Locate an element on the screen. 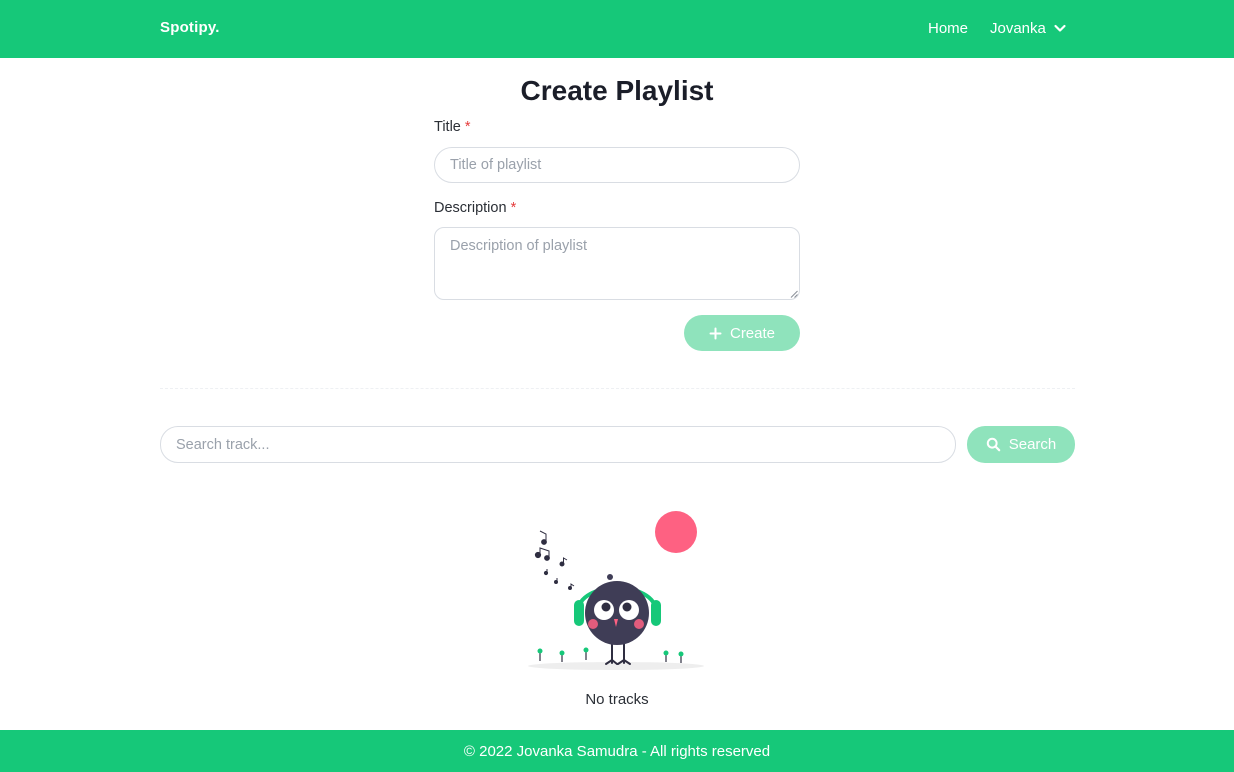 The width and height of the screenshot is (1234, 772). user-menu: Jovanka is located at coordinates (1028, 28).